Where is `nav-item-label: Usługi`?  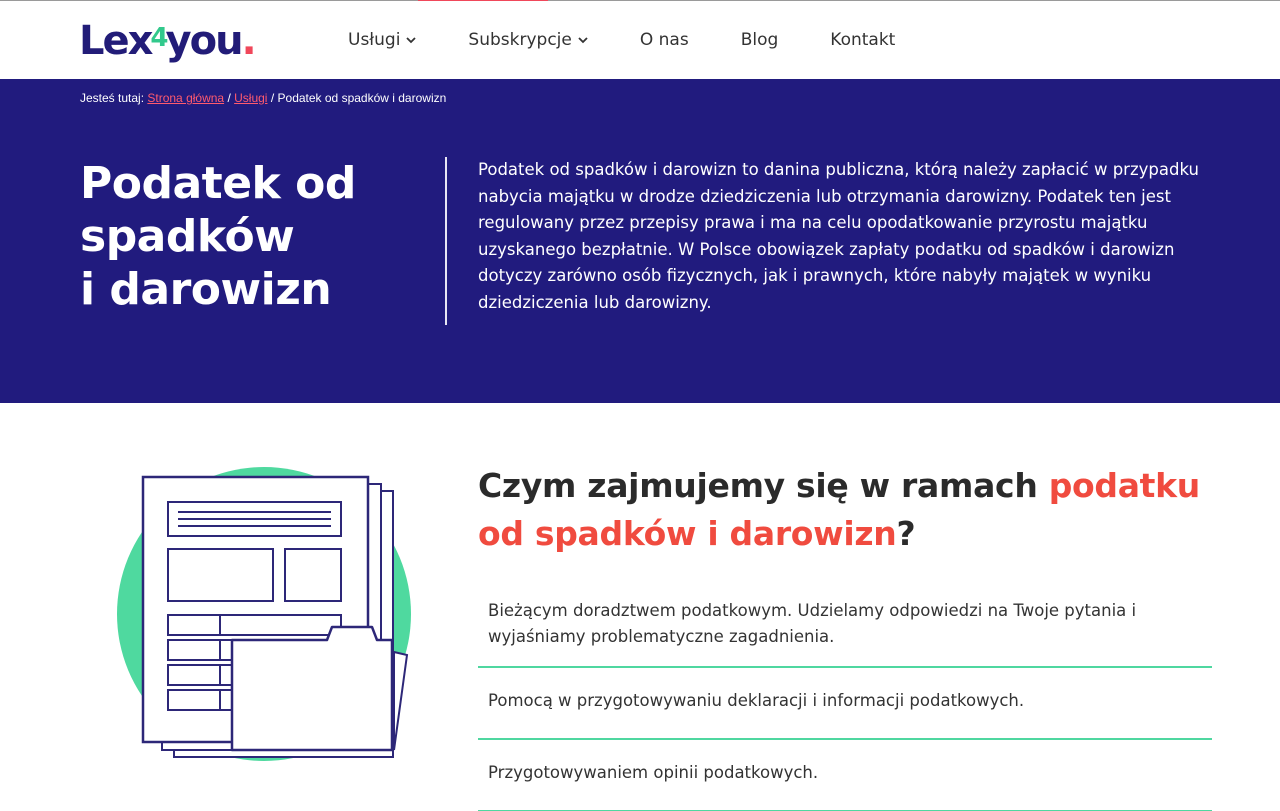
nav-item-label: Usługi is located at coordinates (374, 40).